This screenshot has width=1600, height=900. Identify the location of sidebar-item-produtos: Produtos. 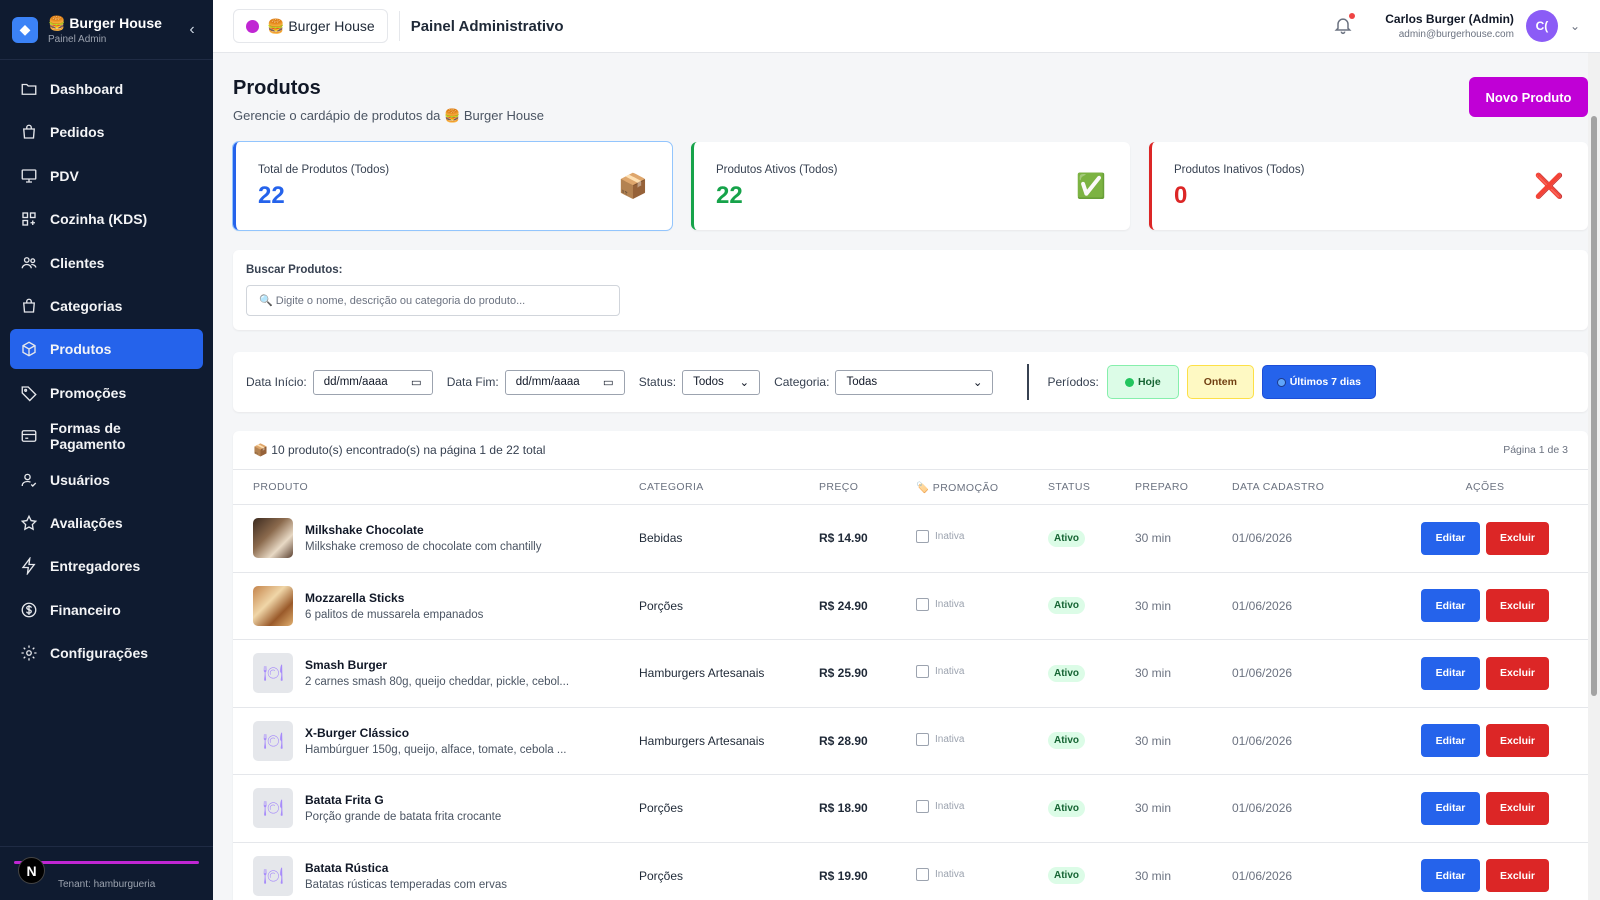
(106, 349).